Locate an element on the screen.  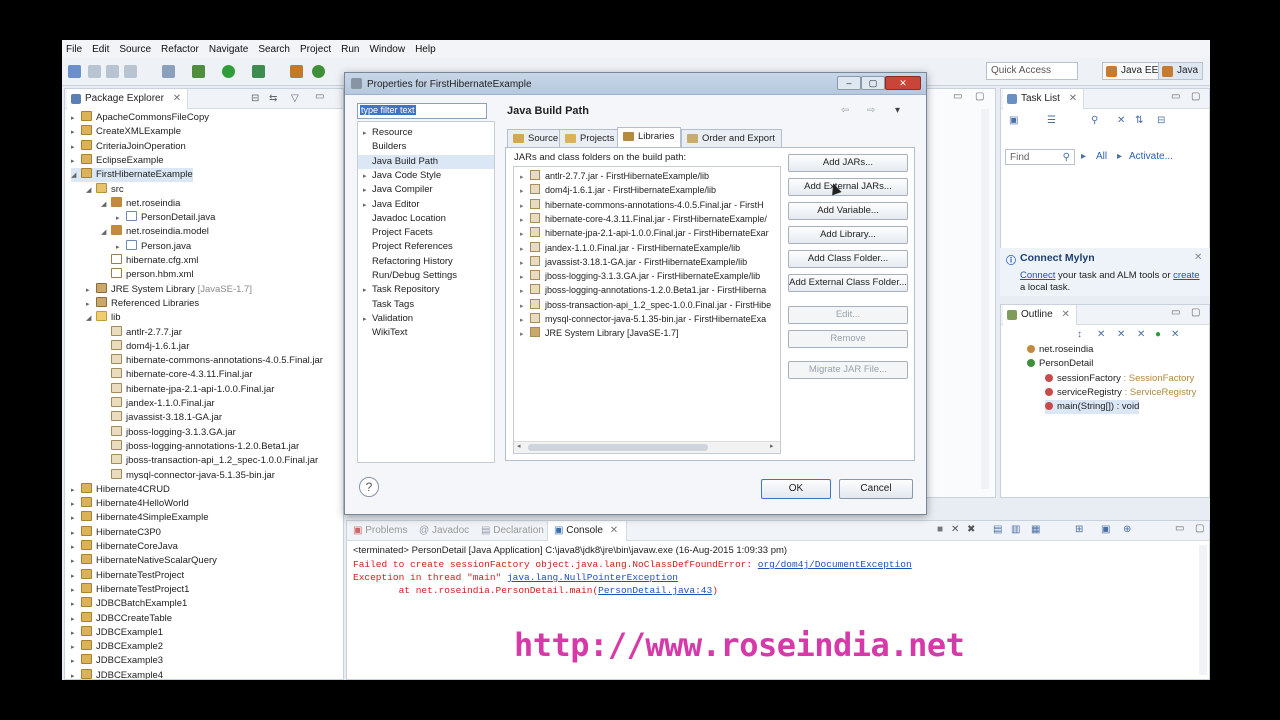
tree-item: ▸ Hibernate4CRUD is located at coordinates (120, 489).